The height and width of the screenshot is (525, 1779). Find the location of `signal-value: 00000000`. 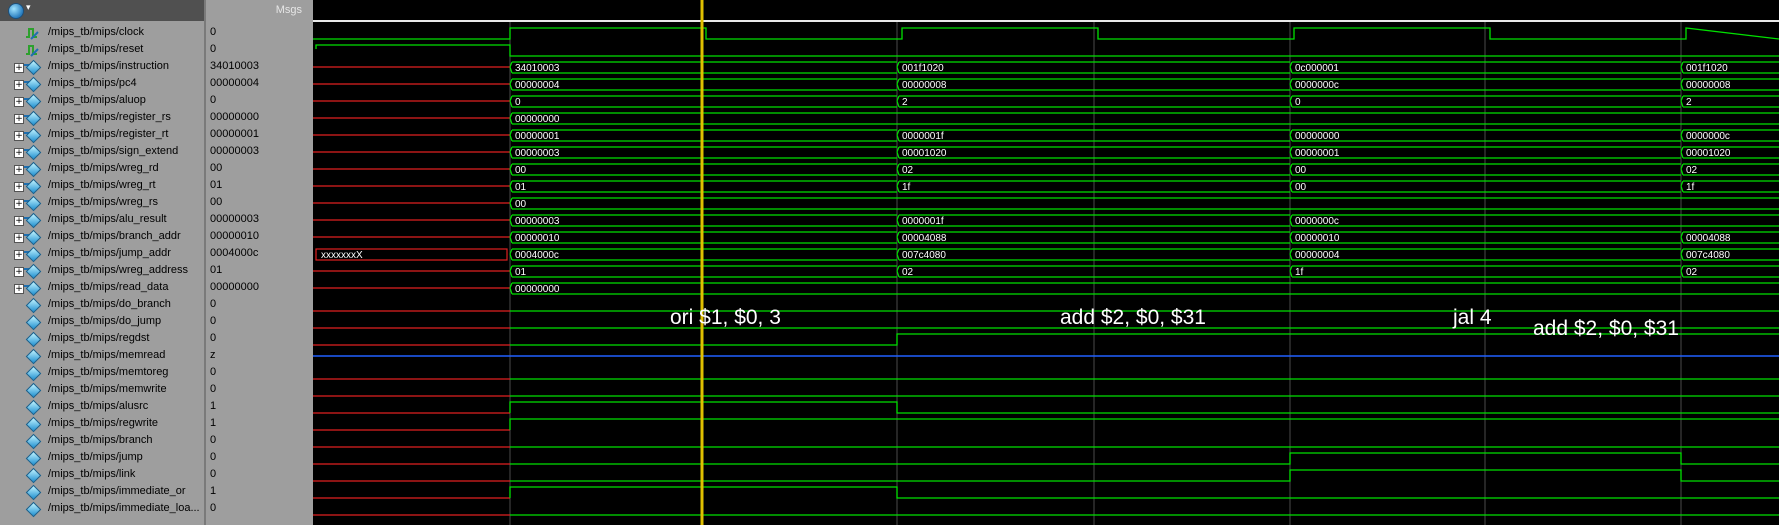

signal-value: 00000000 is located at coordinates (234, 287).